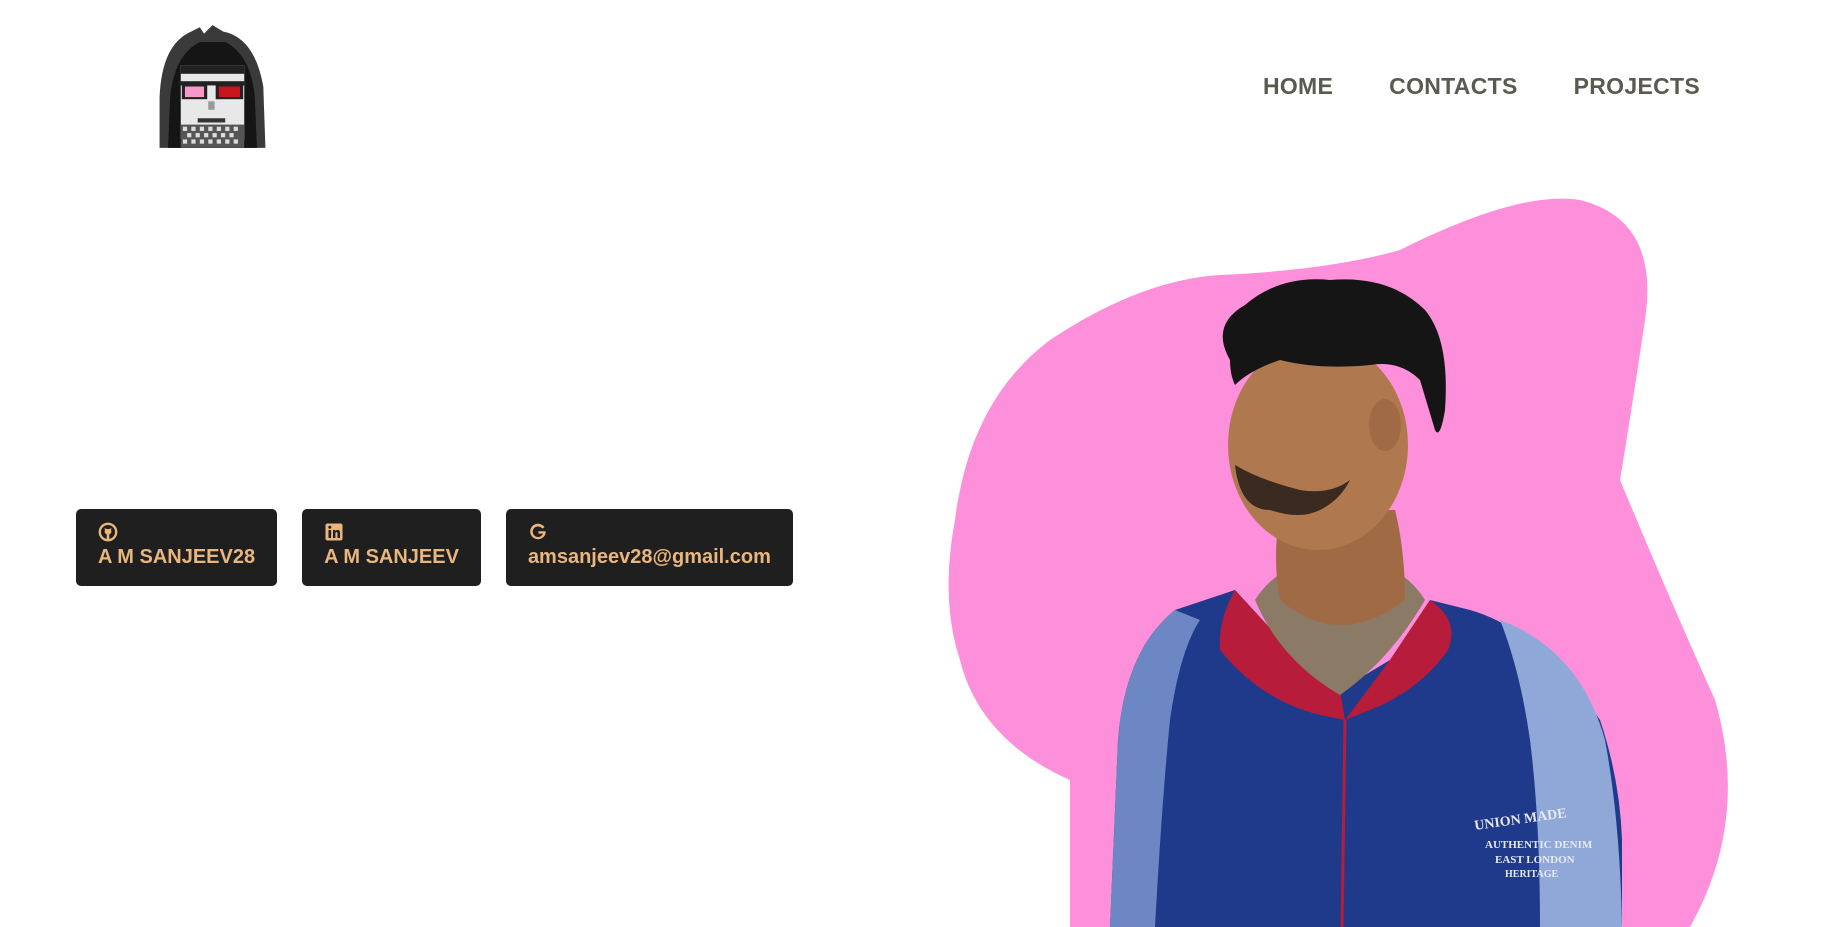  What do you see at coordinates (212, 86) in the screenshot?
I see `logo-avatar-icon` at bounding box center [212, 86].